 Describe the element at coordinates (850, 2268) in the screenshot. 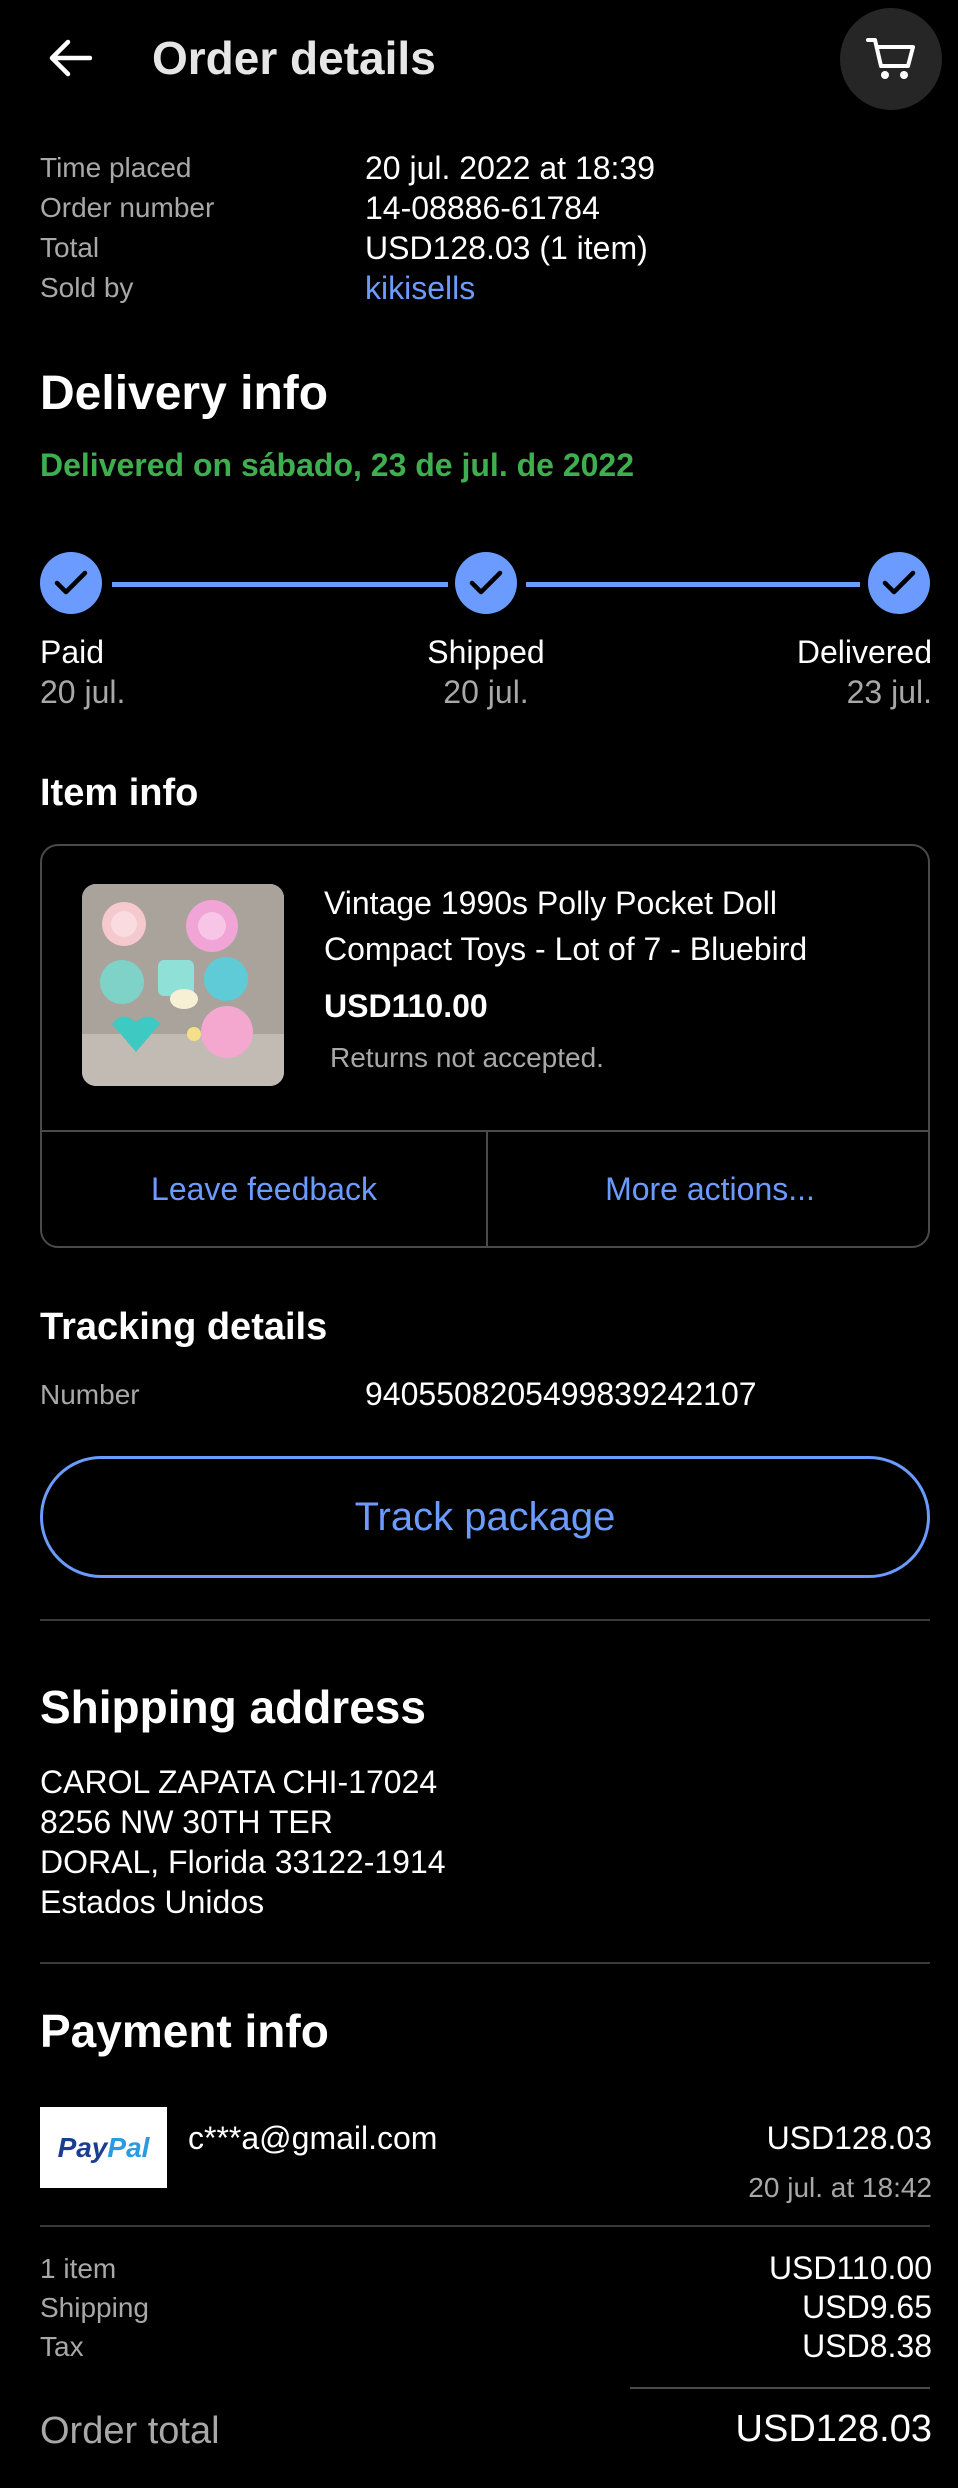

I see `breakdown-value: USD110.00` at that location.